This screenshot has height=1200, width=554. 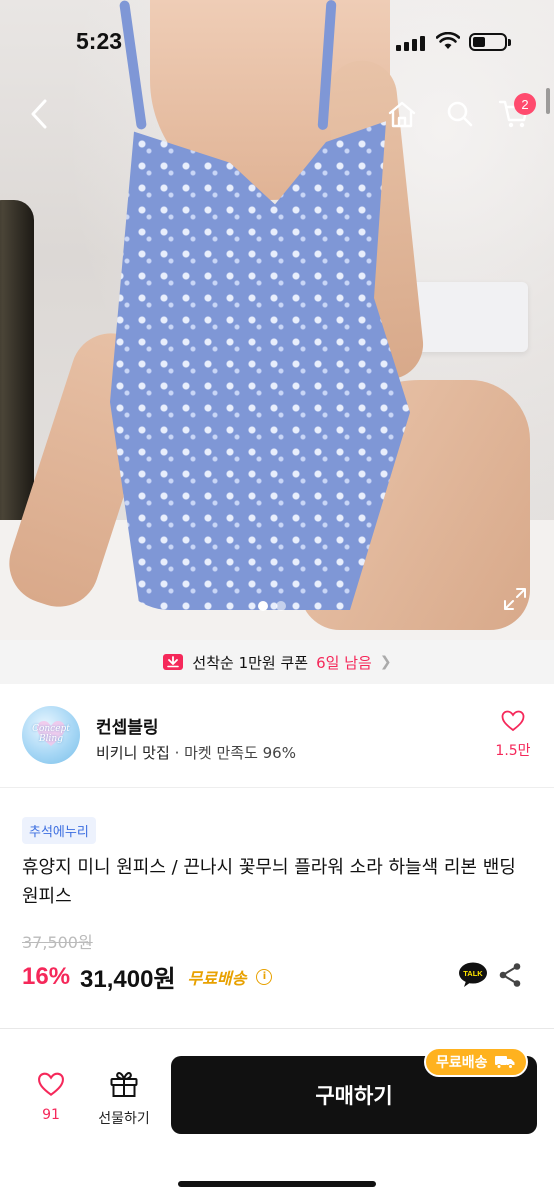 I want to click on shop-meta: 비키니 맛집 · 마켓 만족도 96%, so click(x=196, y=752).